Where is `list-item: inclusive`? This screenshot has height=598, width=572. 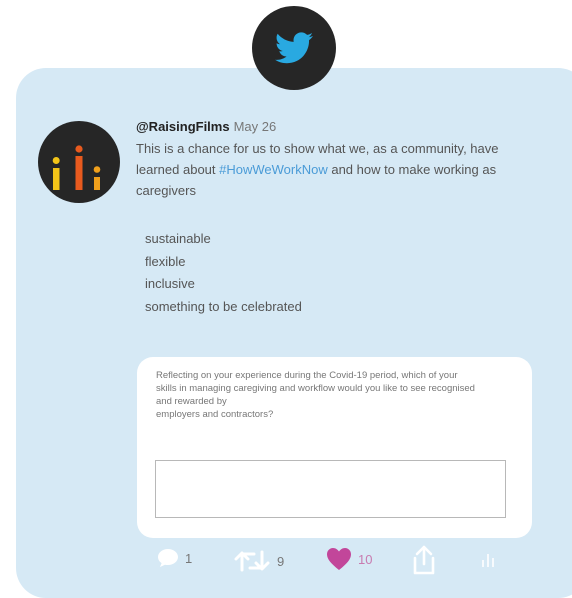
list-item: inclusive is located at coordinates (170, 283).